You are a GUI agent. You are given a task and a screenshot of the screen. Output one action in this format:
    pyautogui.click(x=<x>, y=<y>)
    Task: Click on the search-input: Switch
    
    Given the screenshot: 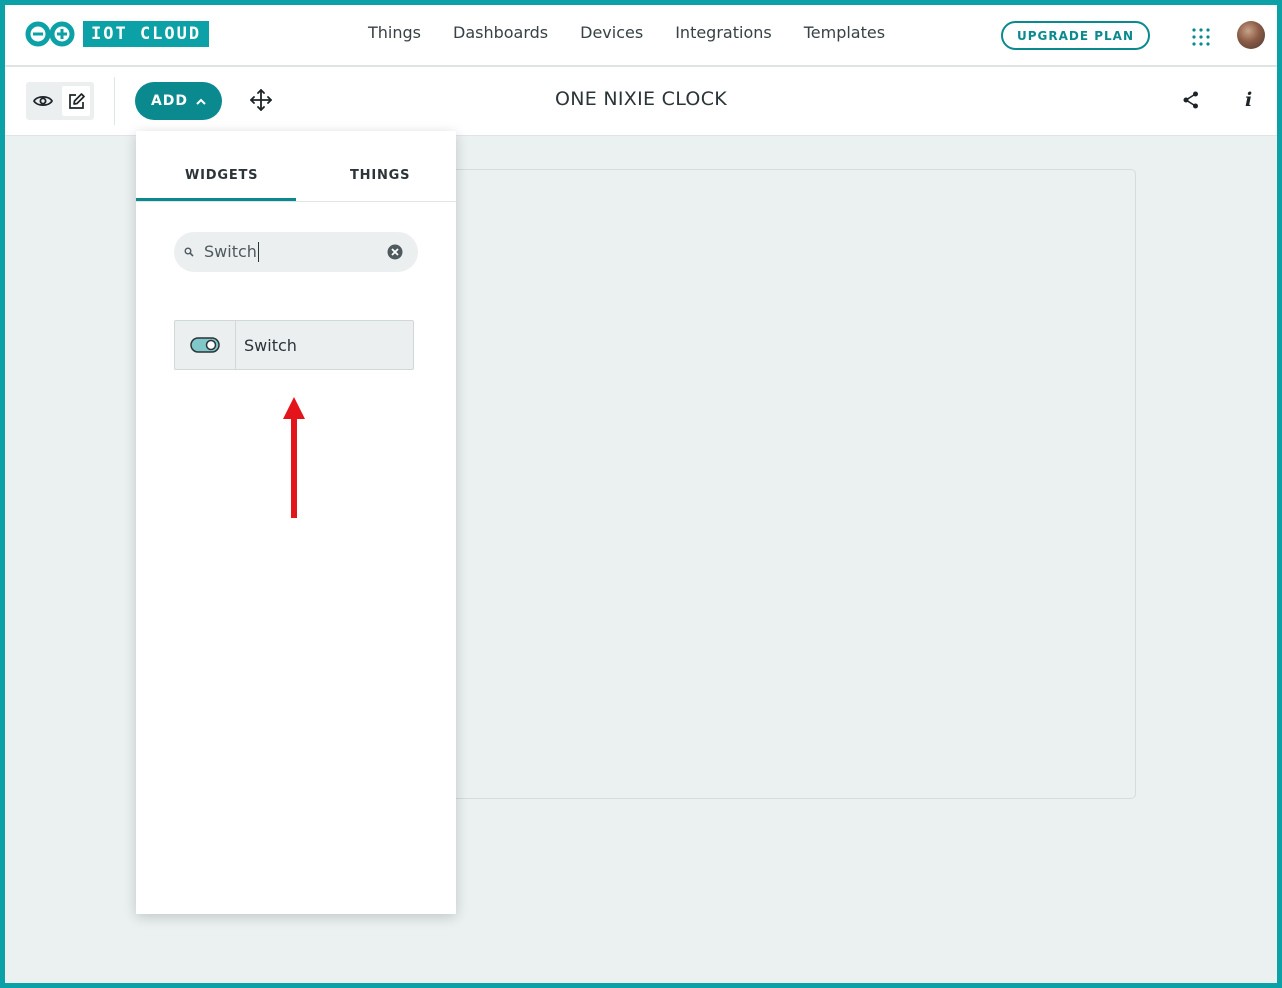 What is the action you would take?
    pyautogui.click(x=295, y=252)
    